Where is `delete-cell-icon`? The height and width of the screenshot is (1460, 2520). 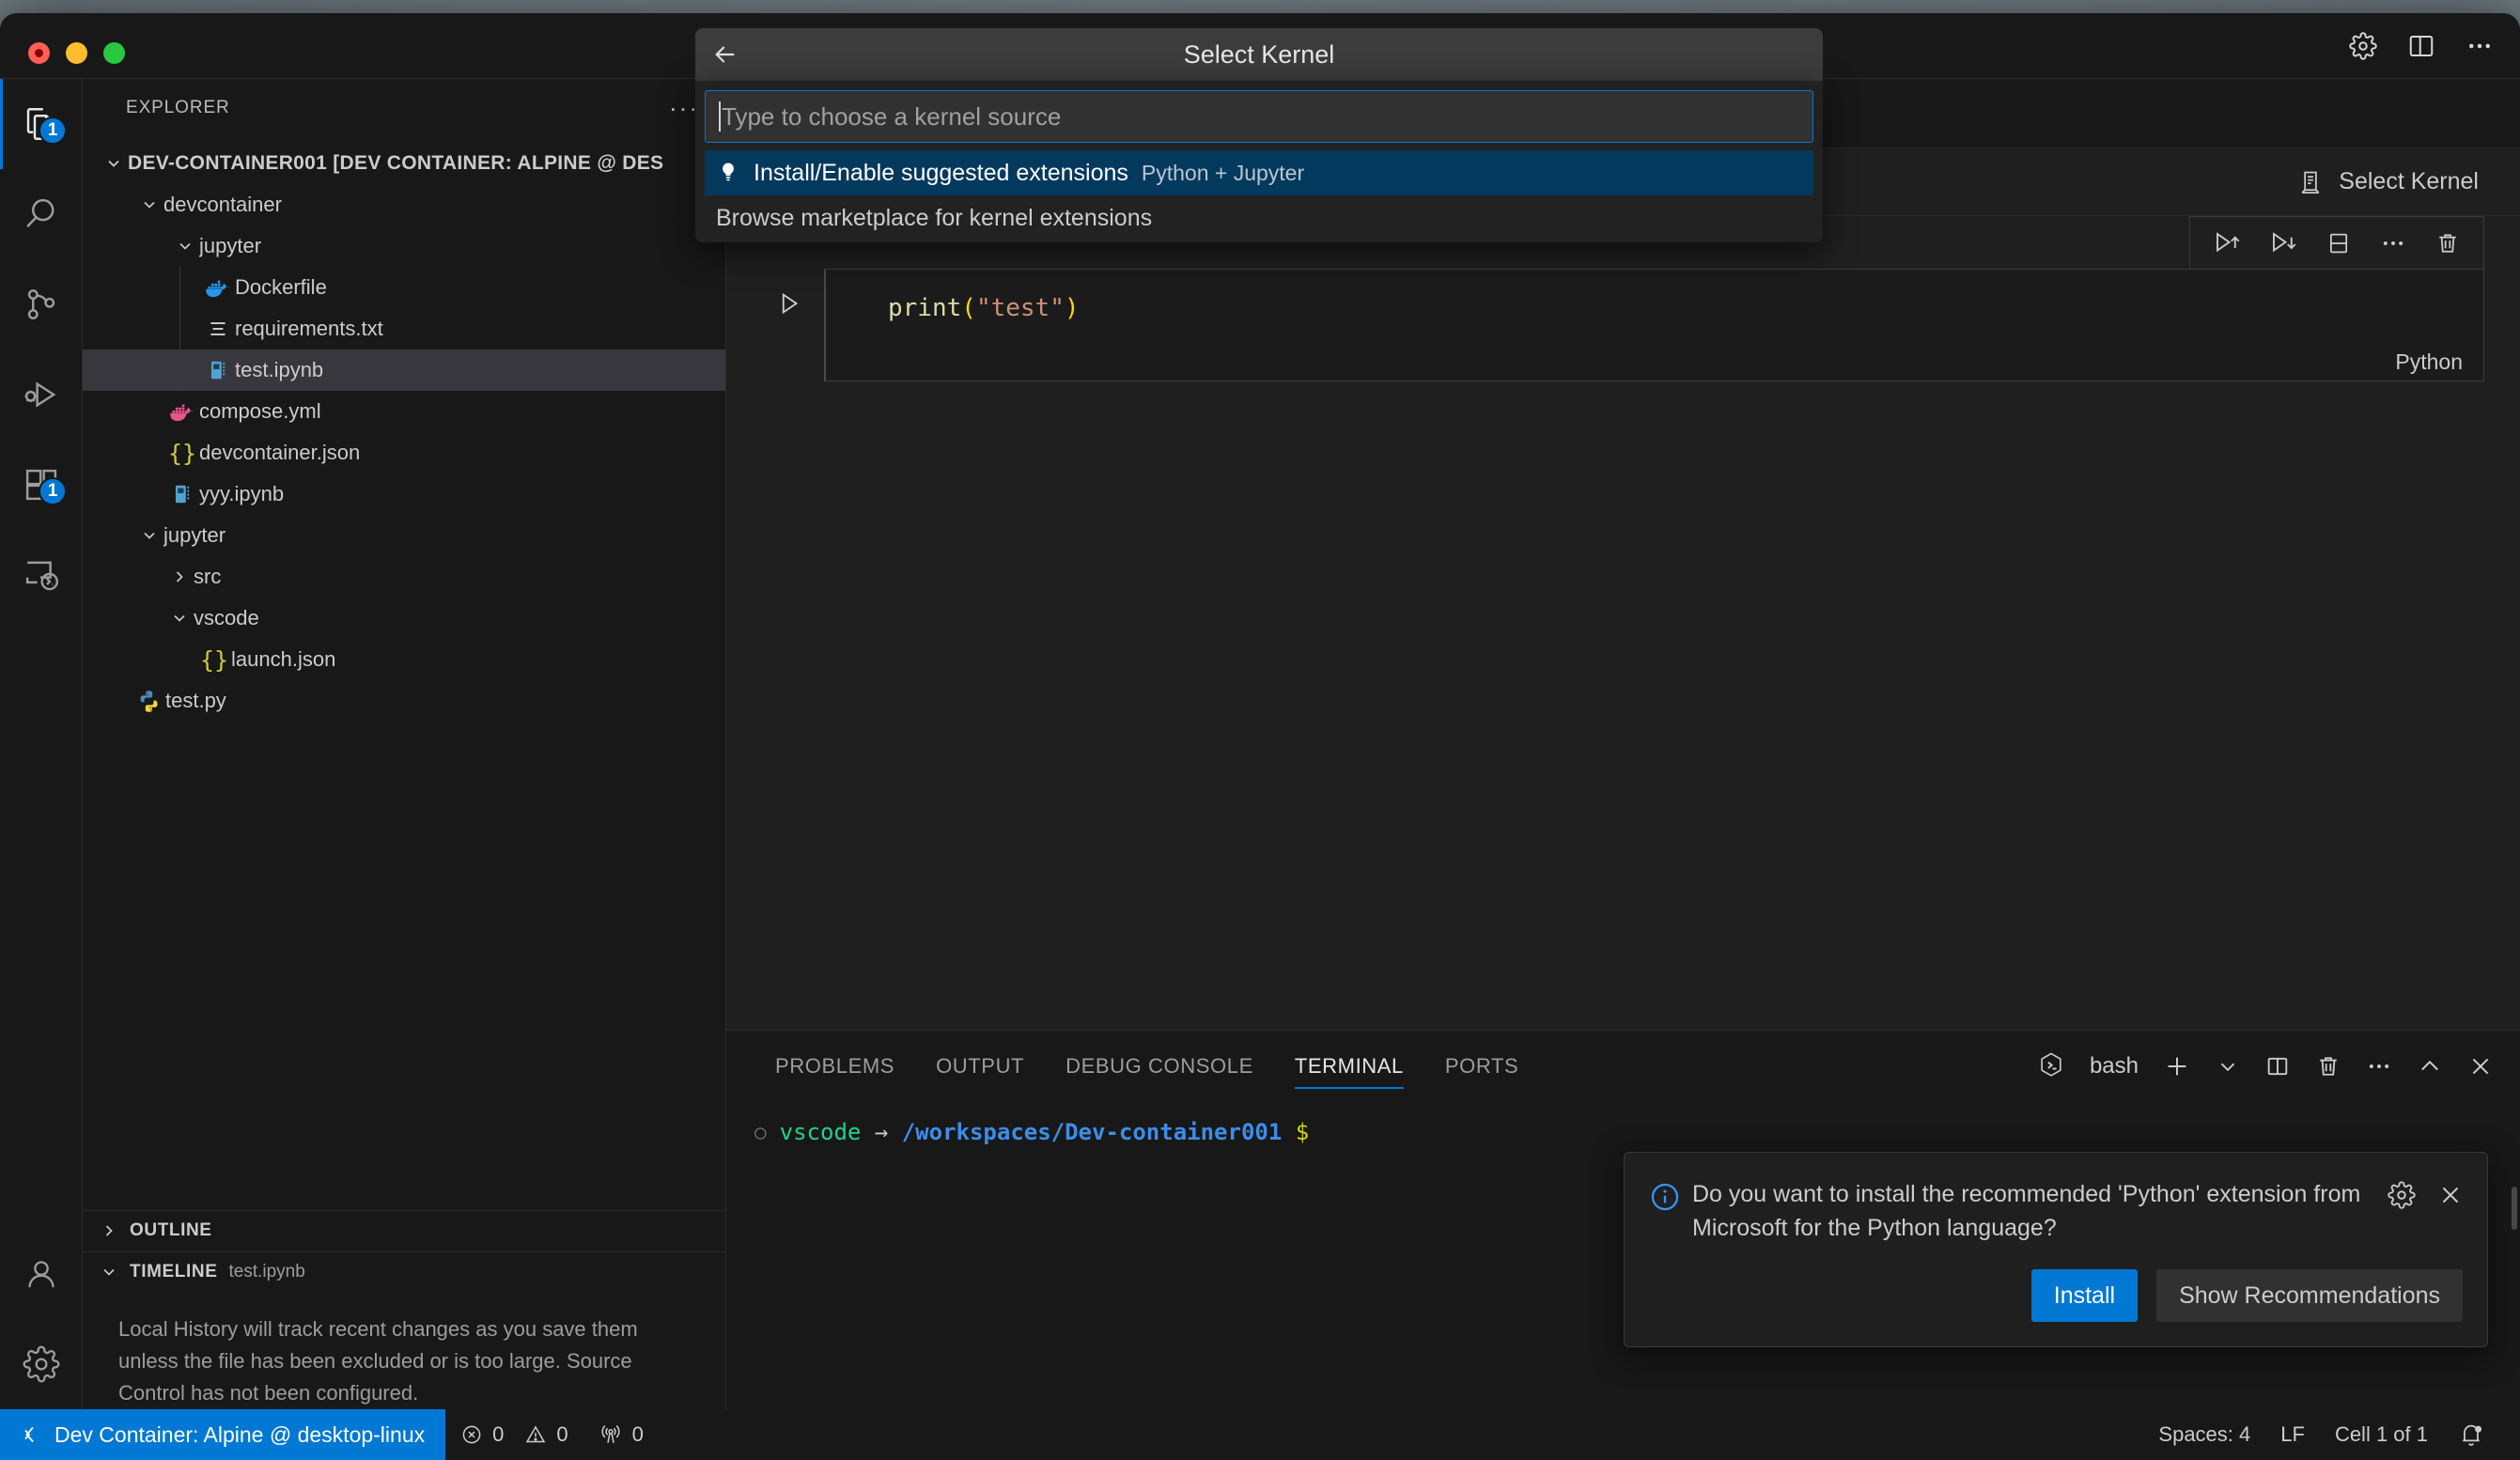
delete-cell-icon is located at coordinates (2447, 243).